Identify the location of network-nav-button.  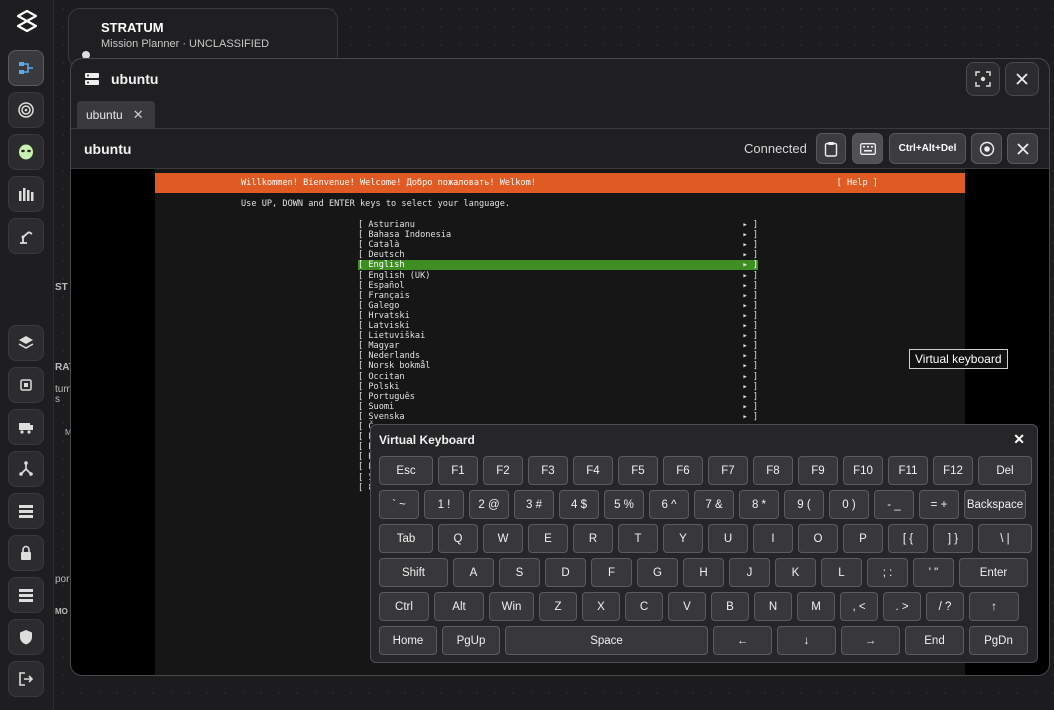
(26, 469).